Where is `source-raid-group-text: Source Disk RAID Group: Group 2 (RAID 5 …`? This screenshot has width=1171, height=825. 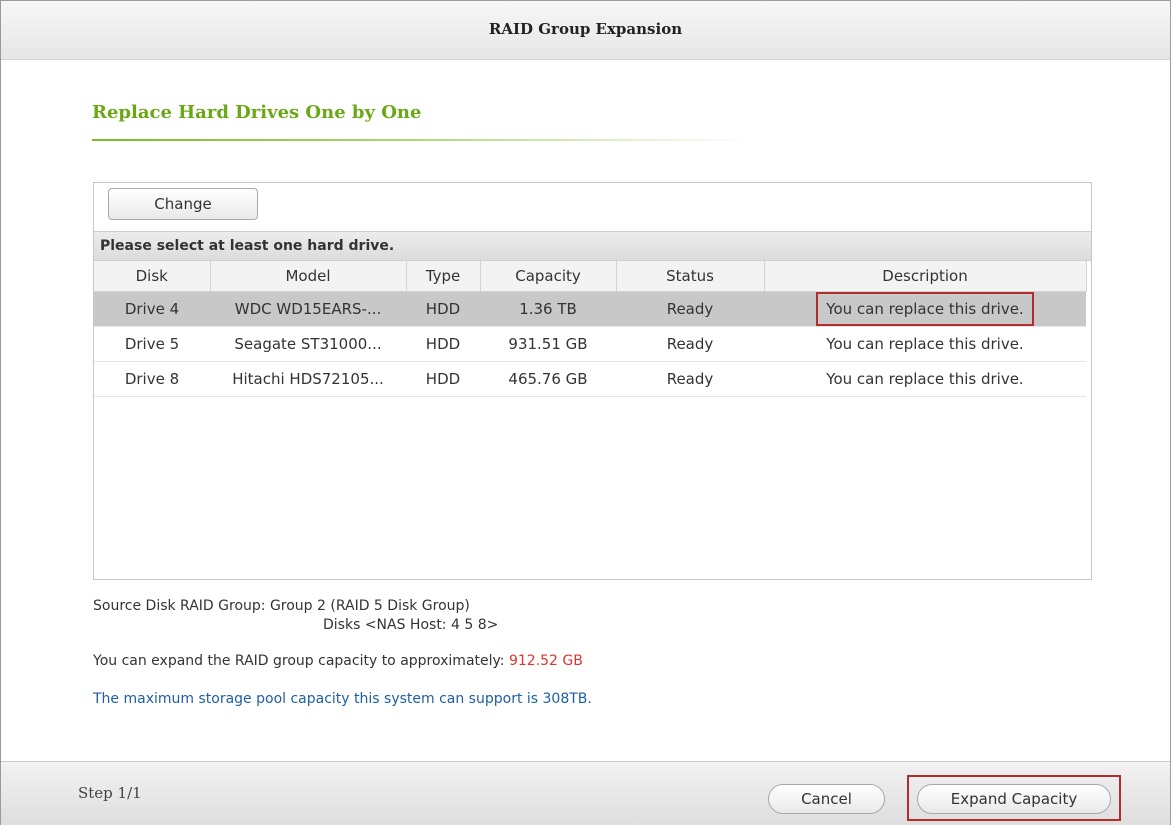
source-raid-group-text: Source Disk RAID Group: Group 2 (RAID 5 … is located at coordinates (281, 606).